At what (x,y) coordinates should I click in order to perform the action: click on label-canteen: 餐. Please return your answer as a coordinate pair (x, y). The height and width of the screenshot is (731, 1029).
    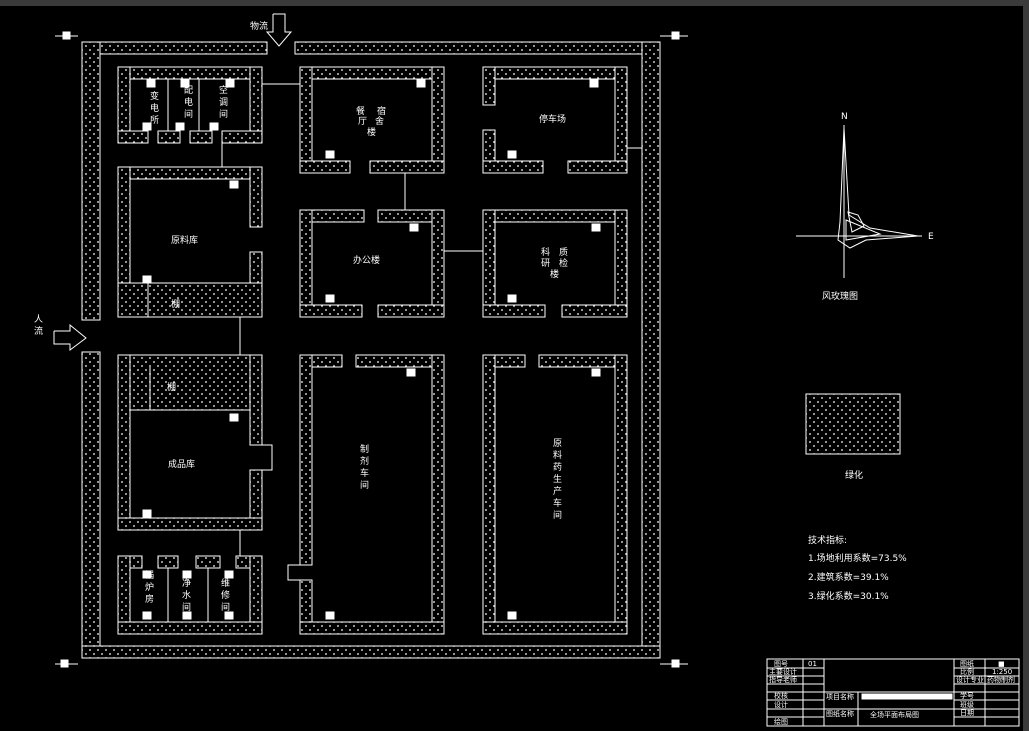
    Looking at the image, I should click on (360, 111).